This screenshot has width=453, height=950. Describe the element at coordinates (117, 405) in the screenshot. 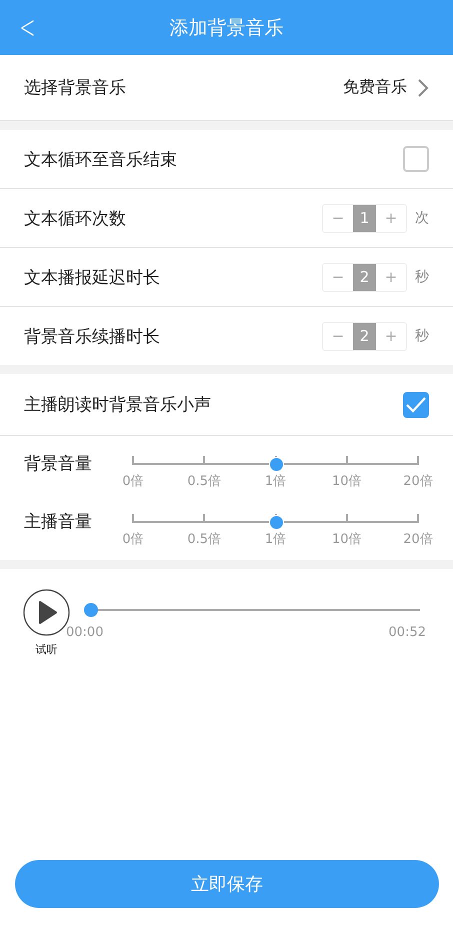

I see `setting-label: 主播朗读时背景音乐小声` at that location.